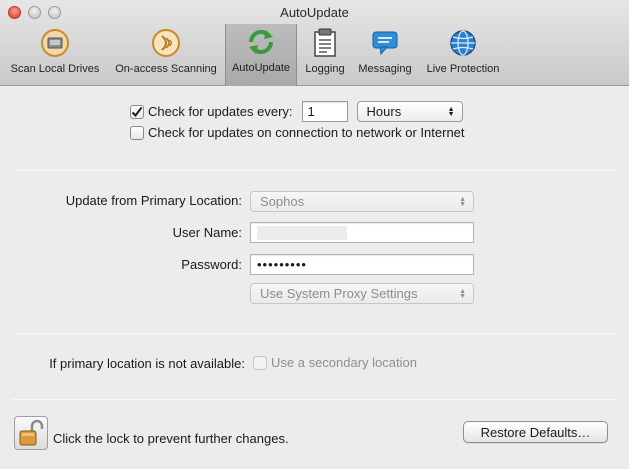  I want to click on toolbar-item-label: Scan Local Drives, so click(55, 69).